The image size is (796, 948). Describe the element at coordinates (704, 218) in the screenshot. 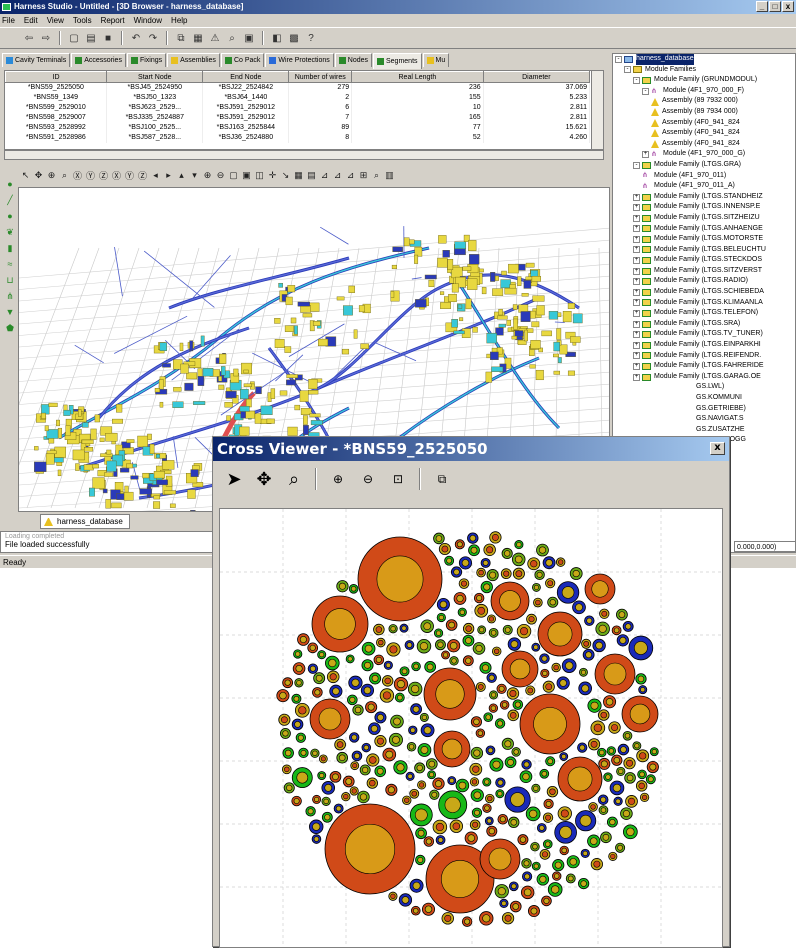

I see `tree-item: +Module Family (LTGS.SITZHEIZU` at that location.